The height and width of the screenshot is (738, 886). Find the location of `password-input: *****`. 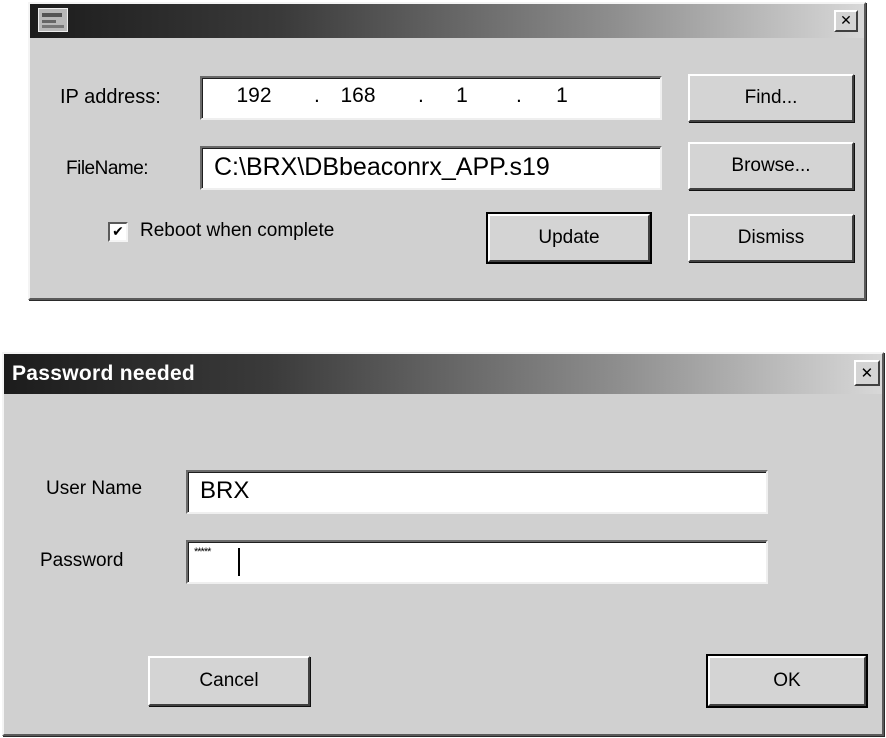

password-input: ***** is located at coordinates (477, 562).